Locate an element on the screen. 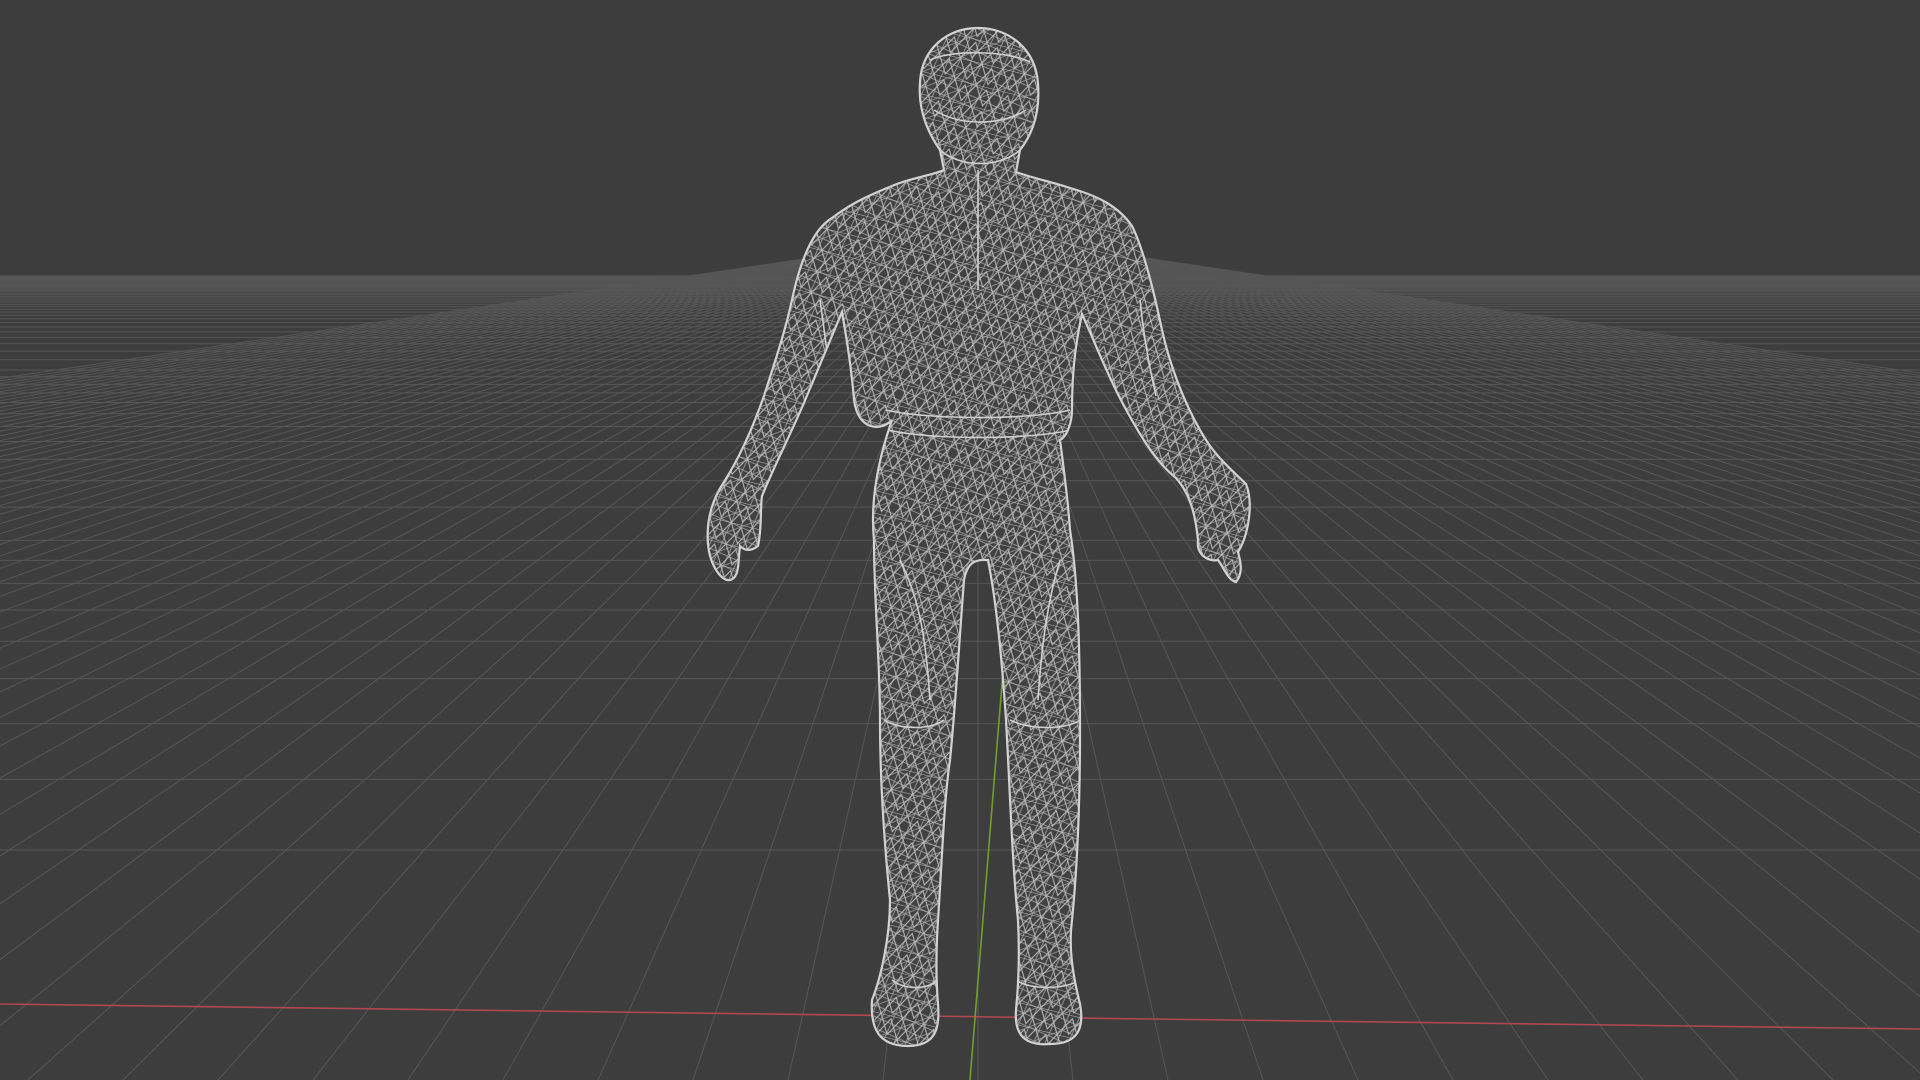 The width and height of the screenshot is (1920, 1080). x-axis-line is located at coordinates (960, 1016).